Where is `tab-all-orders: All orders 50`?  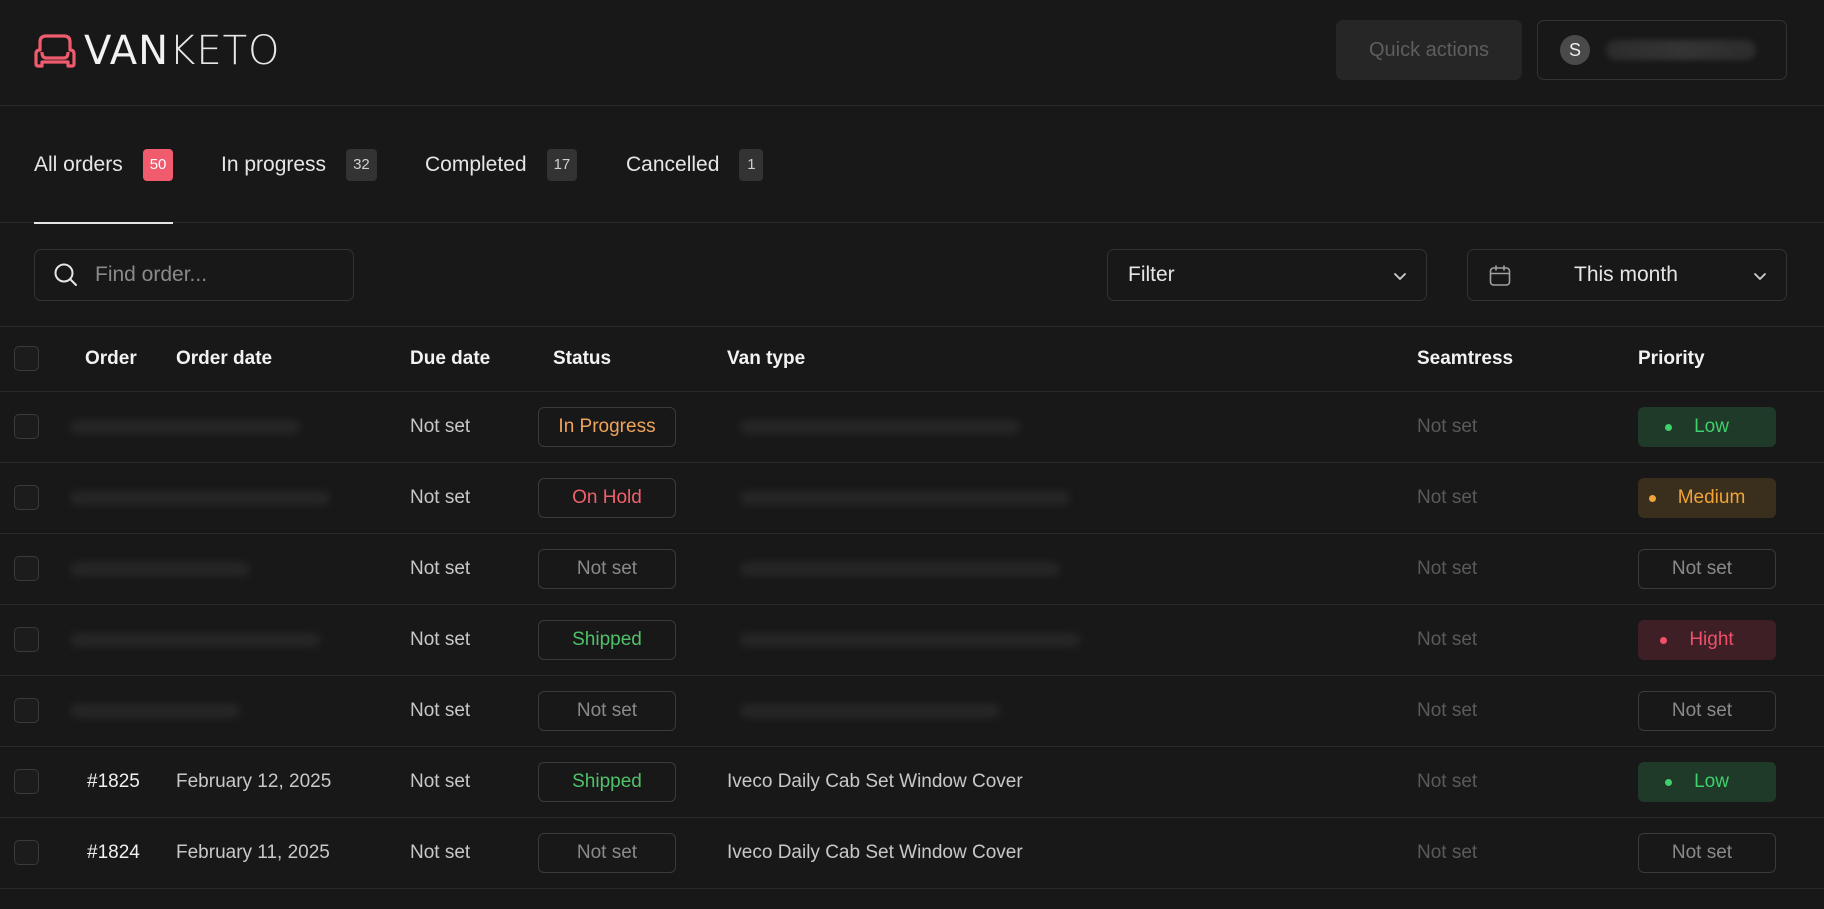 tab-all-orders: All orders 50 is located at coordinates (104, 165).